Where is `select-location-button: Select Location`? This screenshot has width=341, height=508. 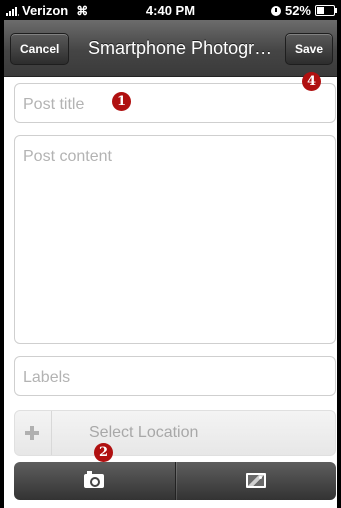 select-location-button: Select Location is located at coordinates (175, 433).